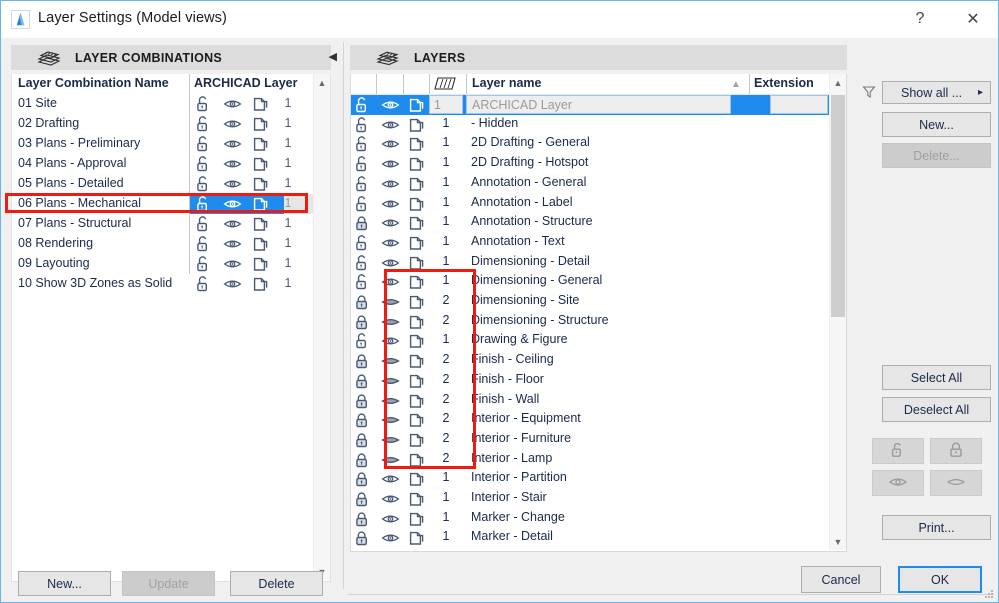  Describe the element at coordinates (590, 341) in the screenshot. I see `layer-row: 1 Drawing & Figure` at that location.